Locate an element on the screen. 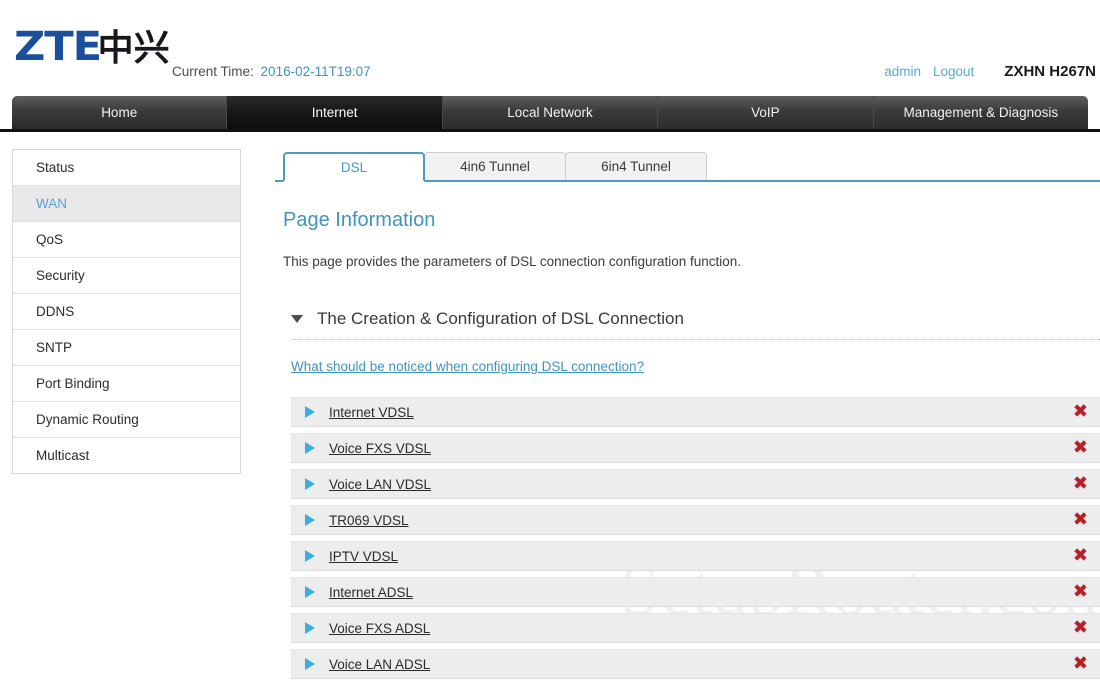  caret-down-icon is located at coordinates (297, 319).